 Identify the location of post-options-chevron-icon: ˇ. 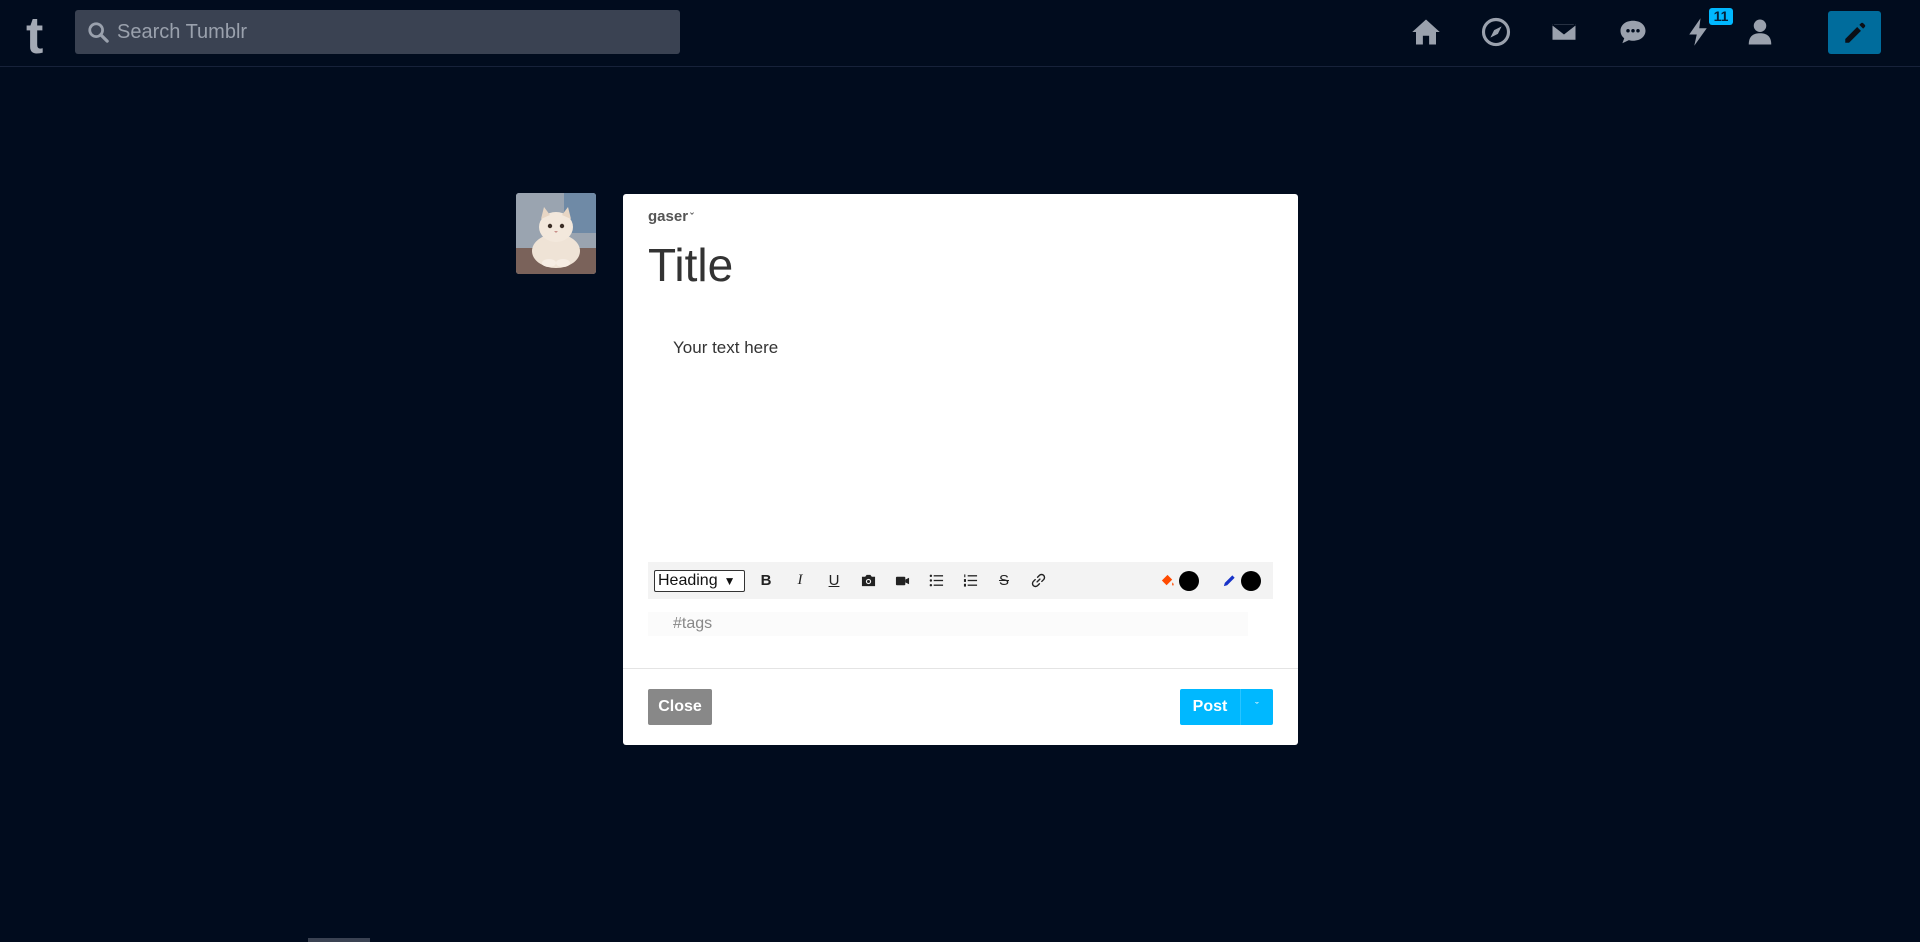
(1256, 707).